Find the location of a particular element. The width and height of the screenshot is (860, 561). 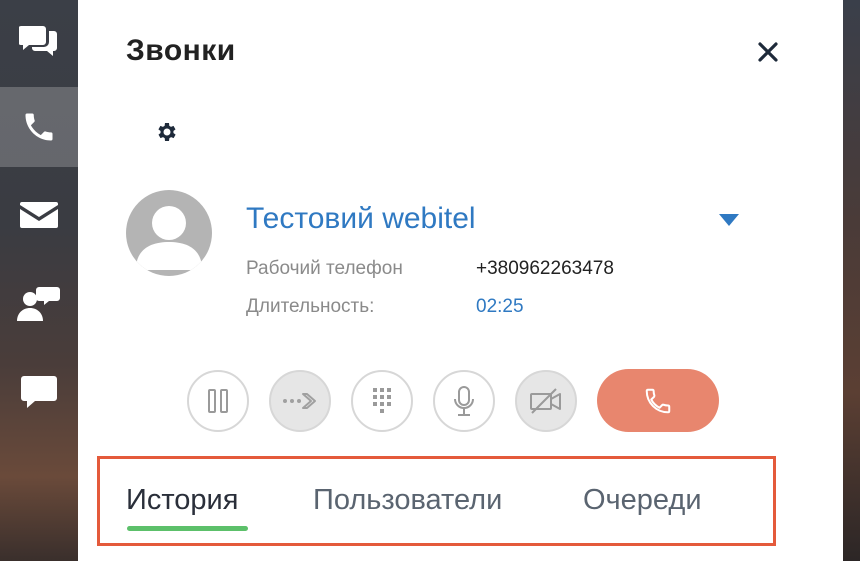

phone-icon is located at coordinates (39, 127).